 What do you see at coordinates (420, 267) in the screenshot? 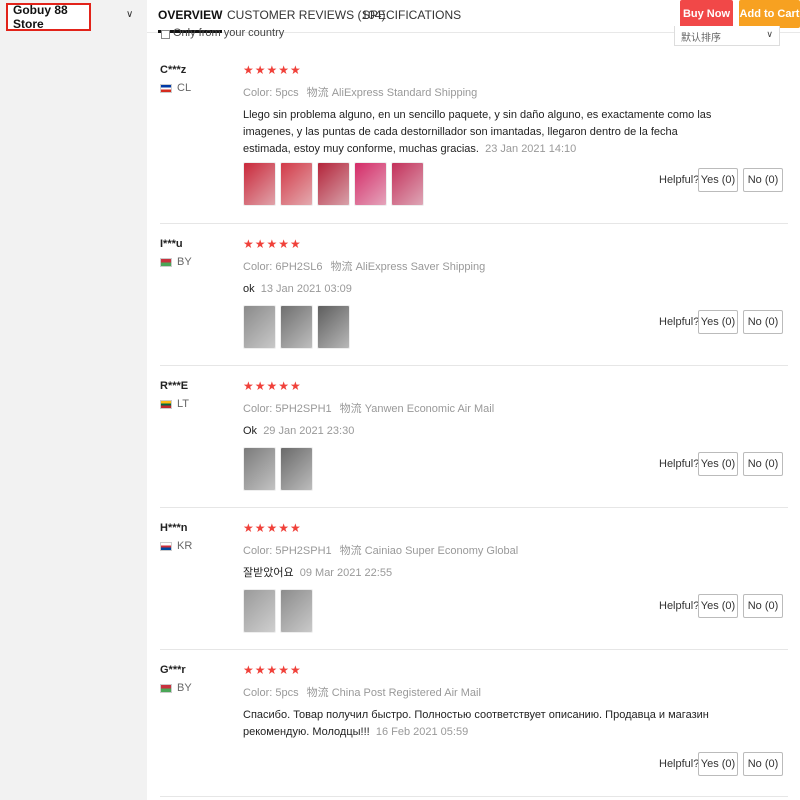
I see `logistics-value: AliExpress Saver Shipping` at bounding box center [420, 267].